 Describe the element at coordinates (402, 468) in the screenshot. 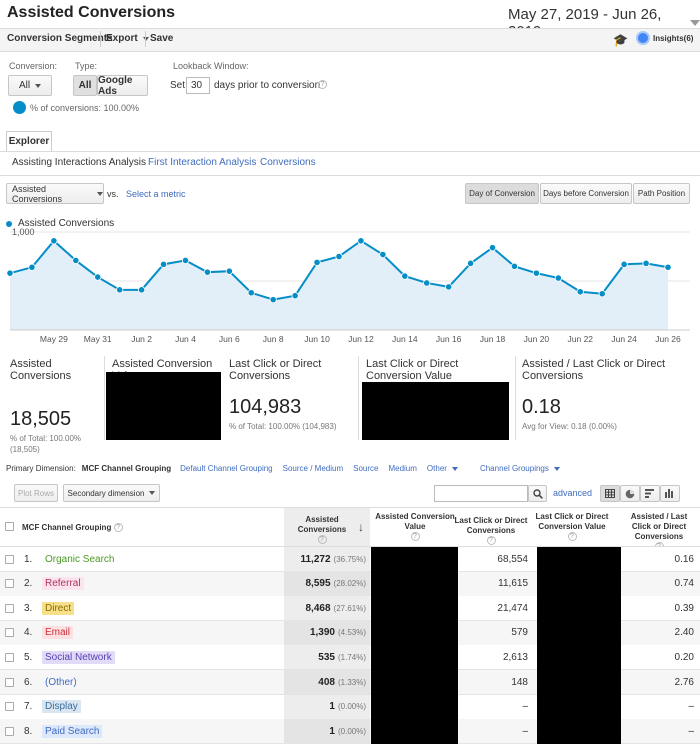

I see `dimension-medium: Medium` at that location.